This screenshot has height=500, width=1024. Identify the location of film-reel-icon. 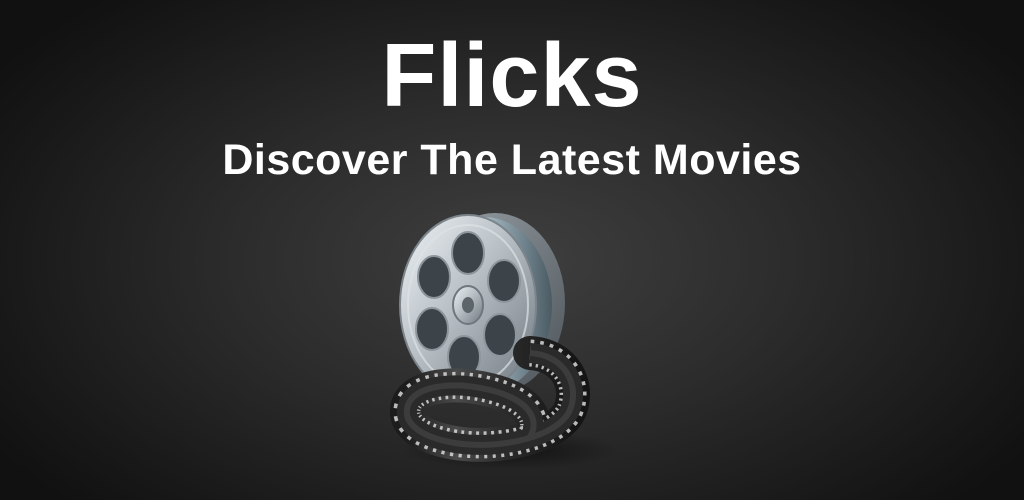
(515, 340).